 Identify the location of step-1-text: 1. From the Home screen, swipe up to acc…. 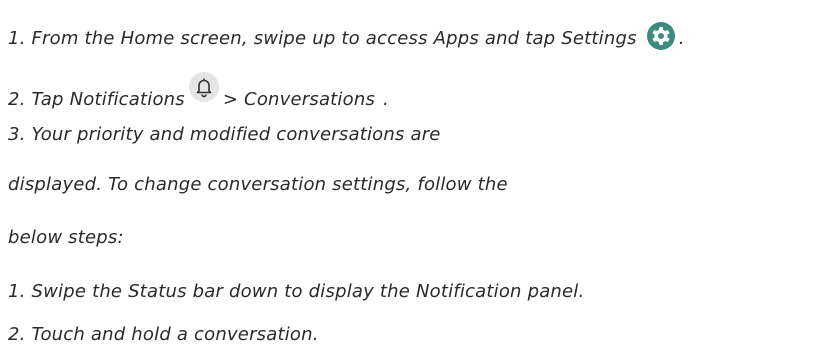
(322, 38).